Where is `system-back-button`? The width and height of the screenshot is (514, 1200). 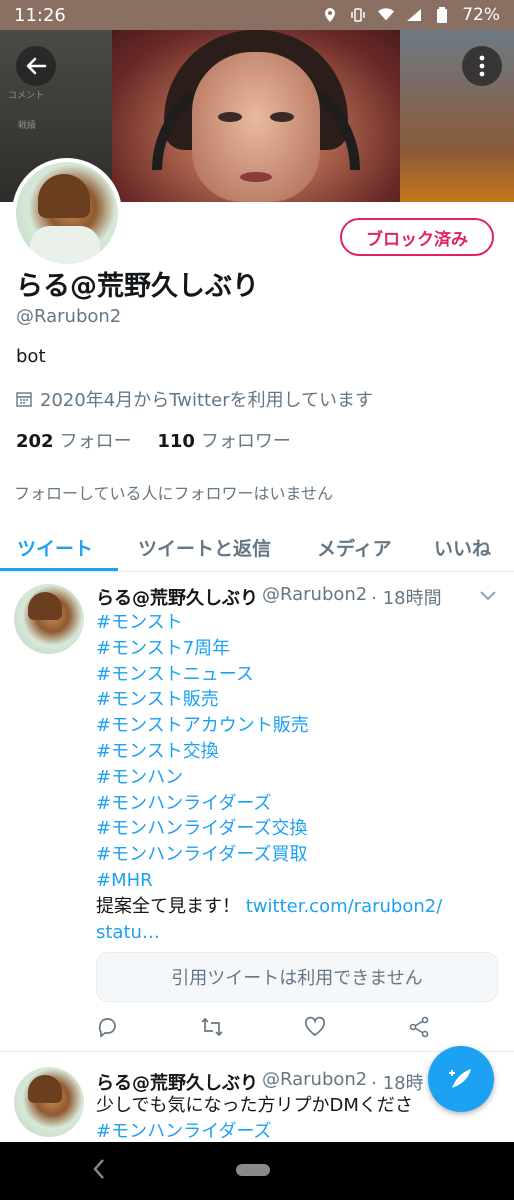 system-back-button is located at coordinates (99, 1171).